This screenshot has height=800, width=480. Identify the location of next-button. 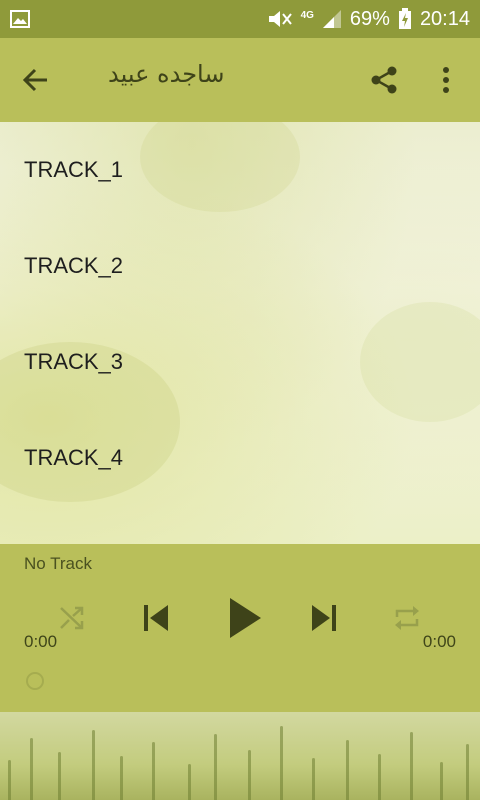
(324, 618).